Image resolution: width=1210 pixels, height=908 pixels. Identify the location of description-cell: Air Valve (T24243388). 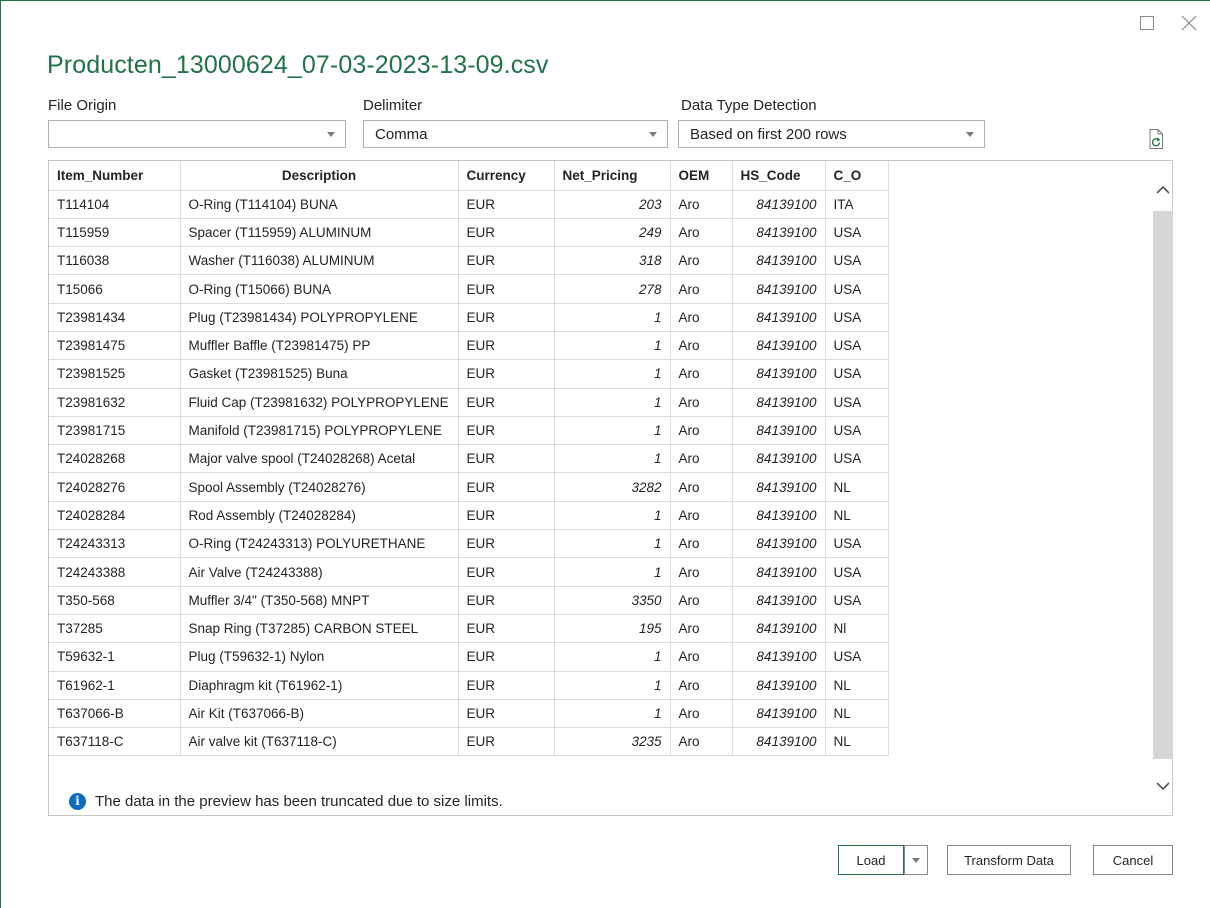
(319, 572).